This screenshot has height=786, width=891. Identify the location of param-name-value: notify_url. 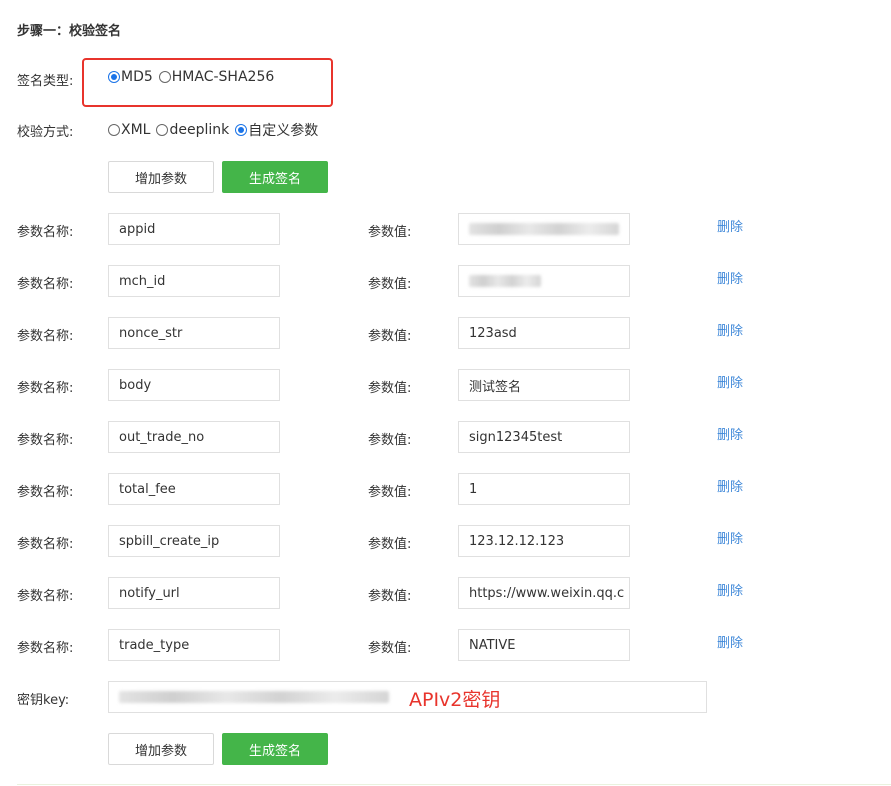
(149, 593).